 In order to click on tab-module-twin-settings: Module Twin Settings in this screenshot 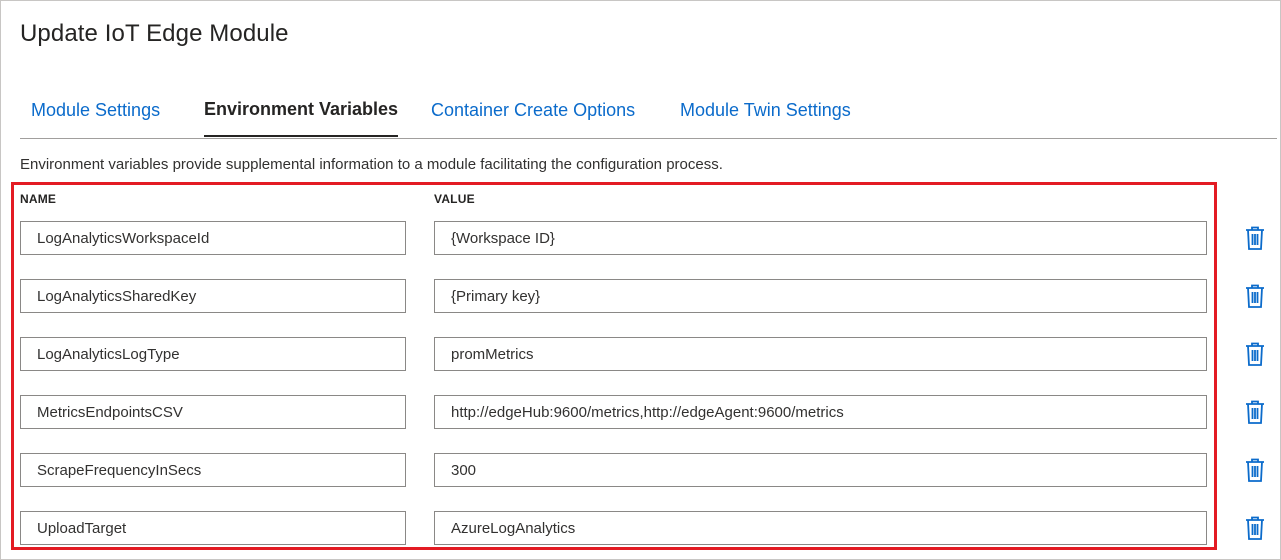, I will do `click(765, 110)`.